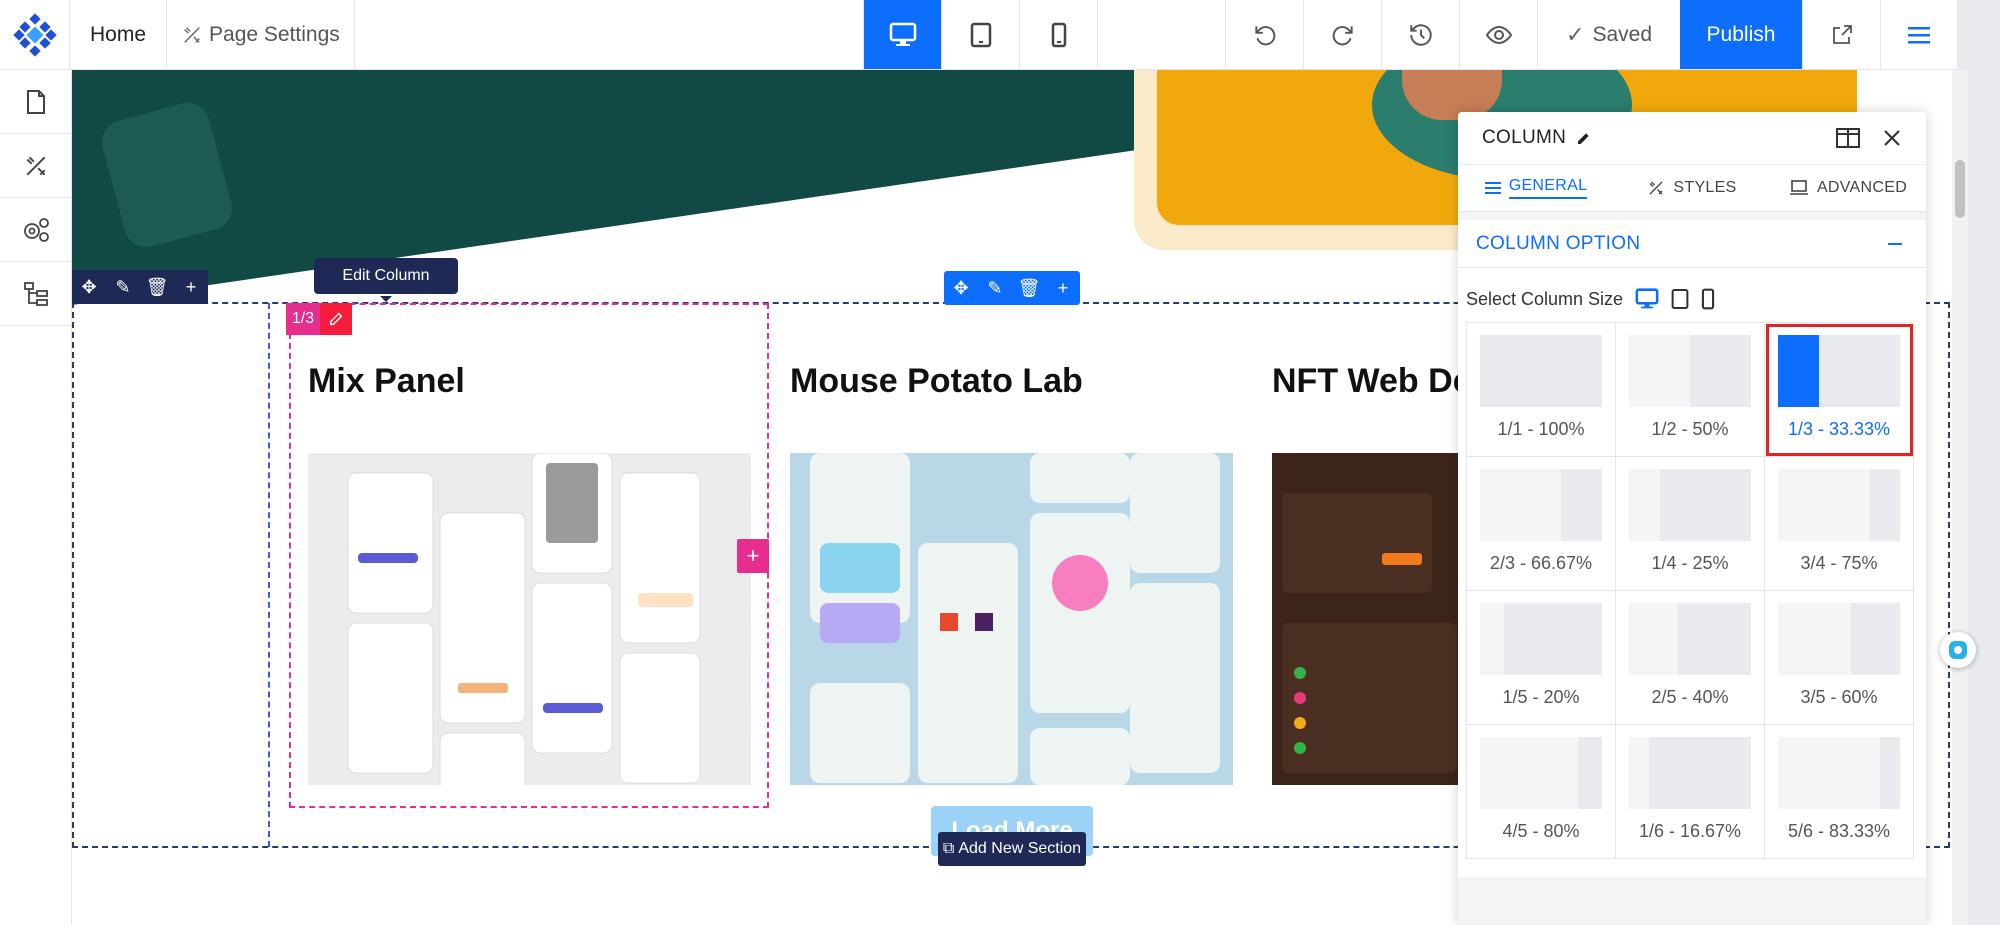 This screenshot has height=925, width=2000. Describe the element at coordinates (1839, 429) in the screenshot. I see `column-size-label: 1/3 - 33.33%` at that location.